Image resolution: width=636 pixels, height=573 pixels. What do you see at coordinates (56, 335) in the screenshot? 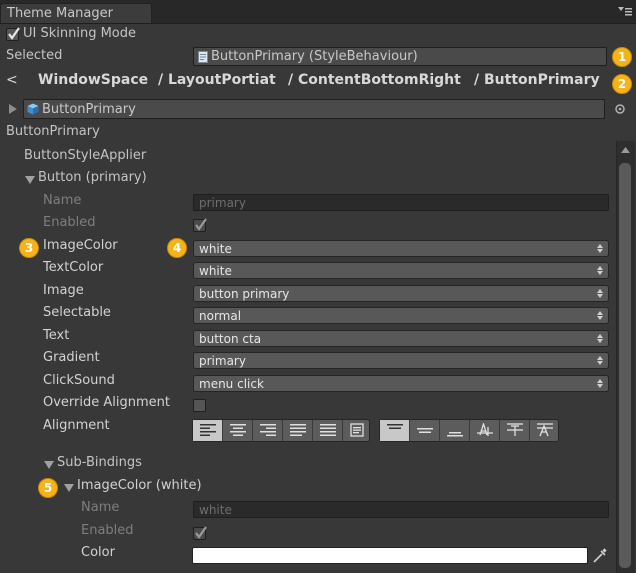
I see `property-label: Text` at bounding box center [56, 335].